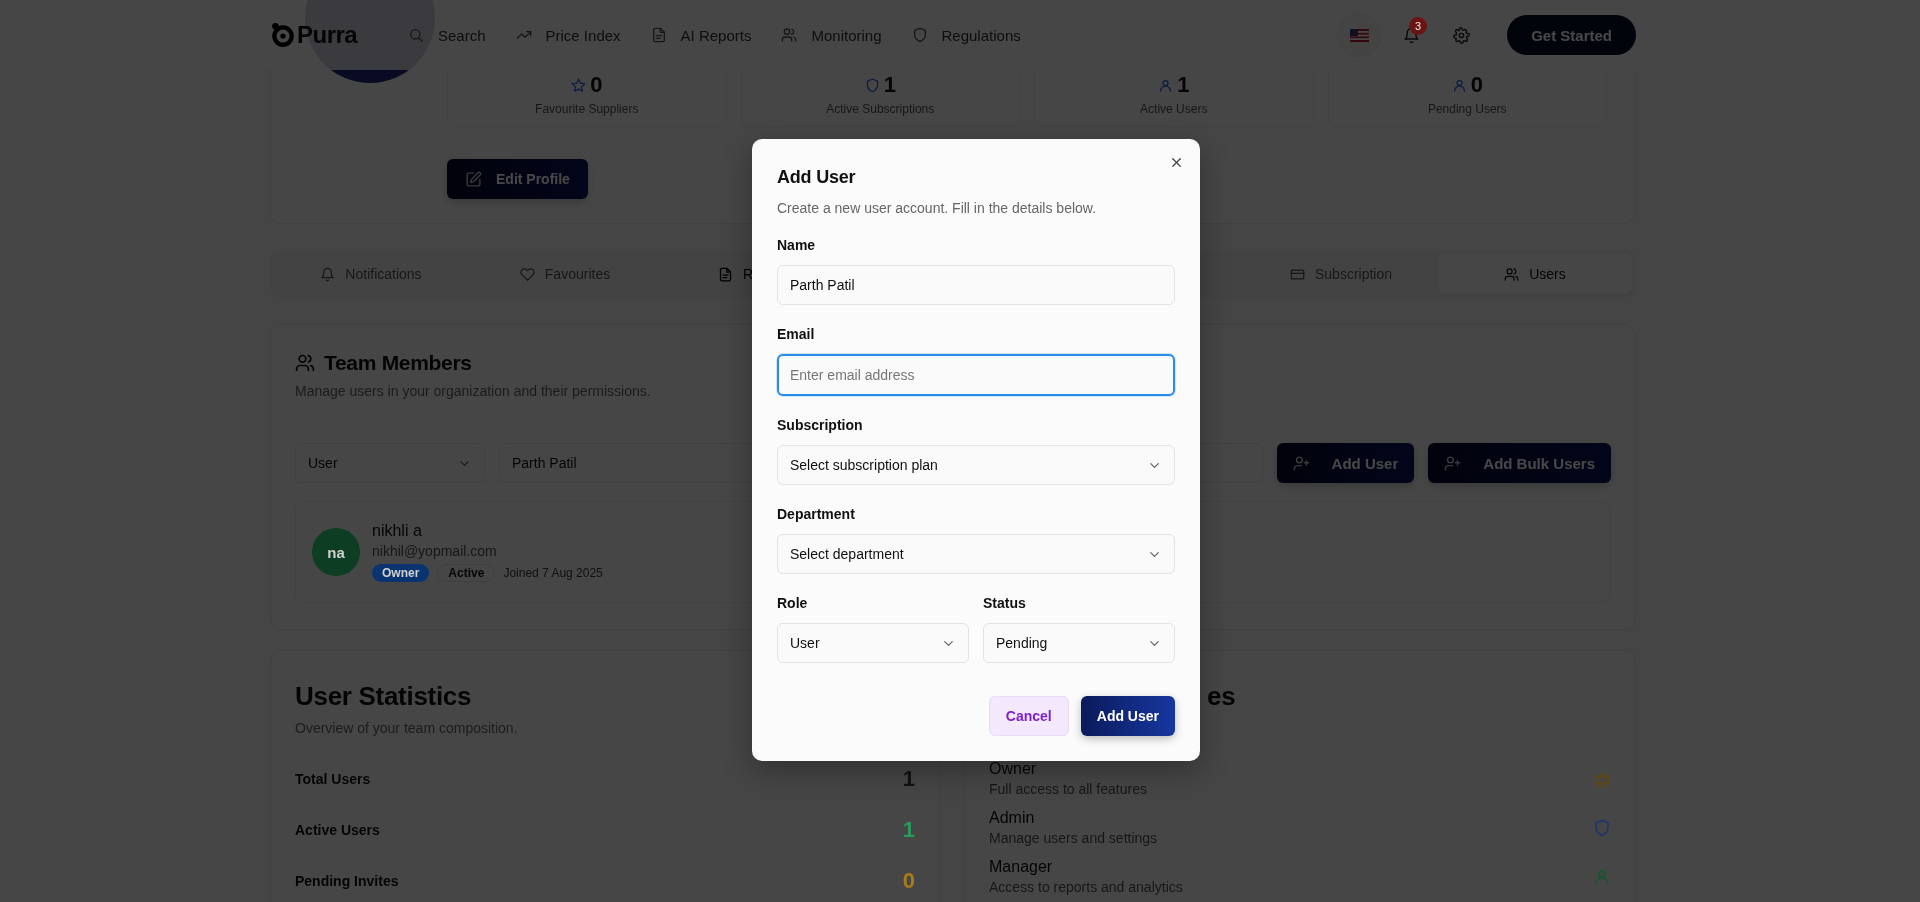 The width and height of the screenshot is (1920, 902). What do you see at coordinates (908, 881) in the screenshot?
I see `statistic-value: 0` at bounding box center [908, 881].